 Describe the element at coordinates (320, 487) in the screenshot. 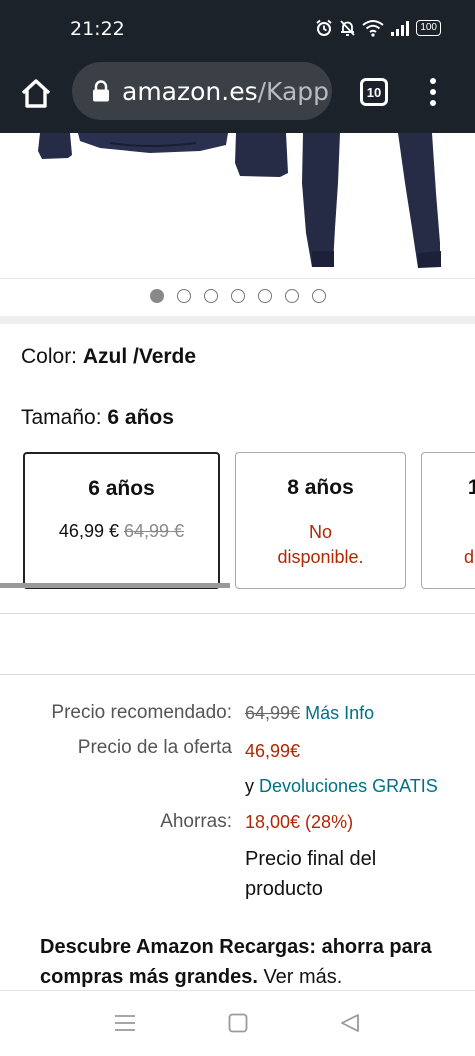

I see `size-option-name: 8 años` at that location.